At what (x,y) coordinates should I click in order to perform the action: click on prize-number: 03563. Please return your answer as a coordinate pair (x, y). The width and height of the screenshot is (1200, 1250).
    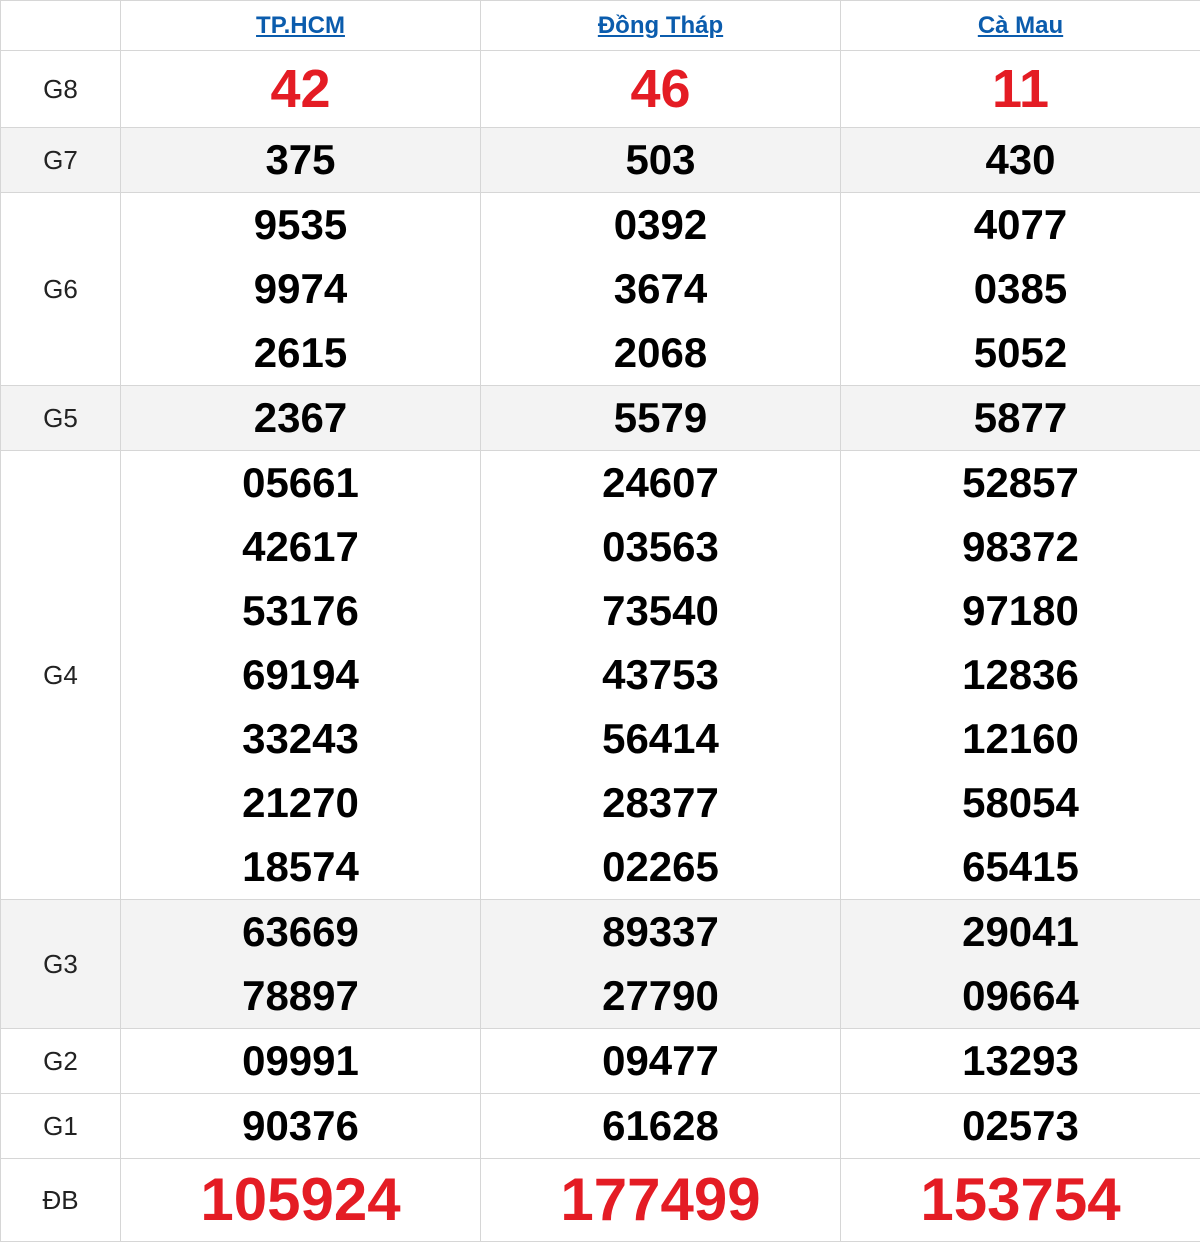
    Looking at the image, I should click on (660, 546).